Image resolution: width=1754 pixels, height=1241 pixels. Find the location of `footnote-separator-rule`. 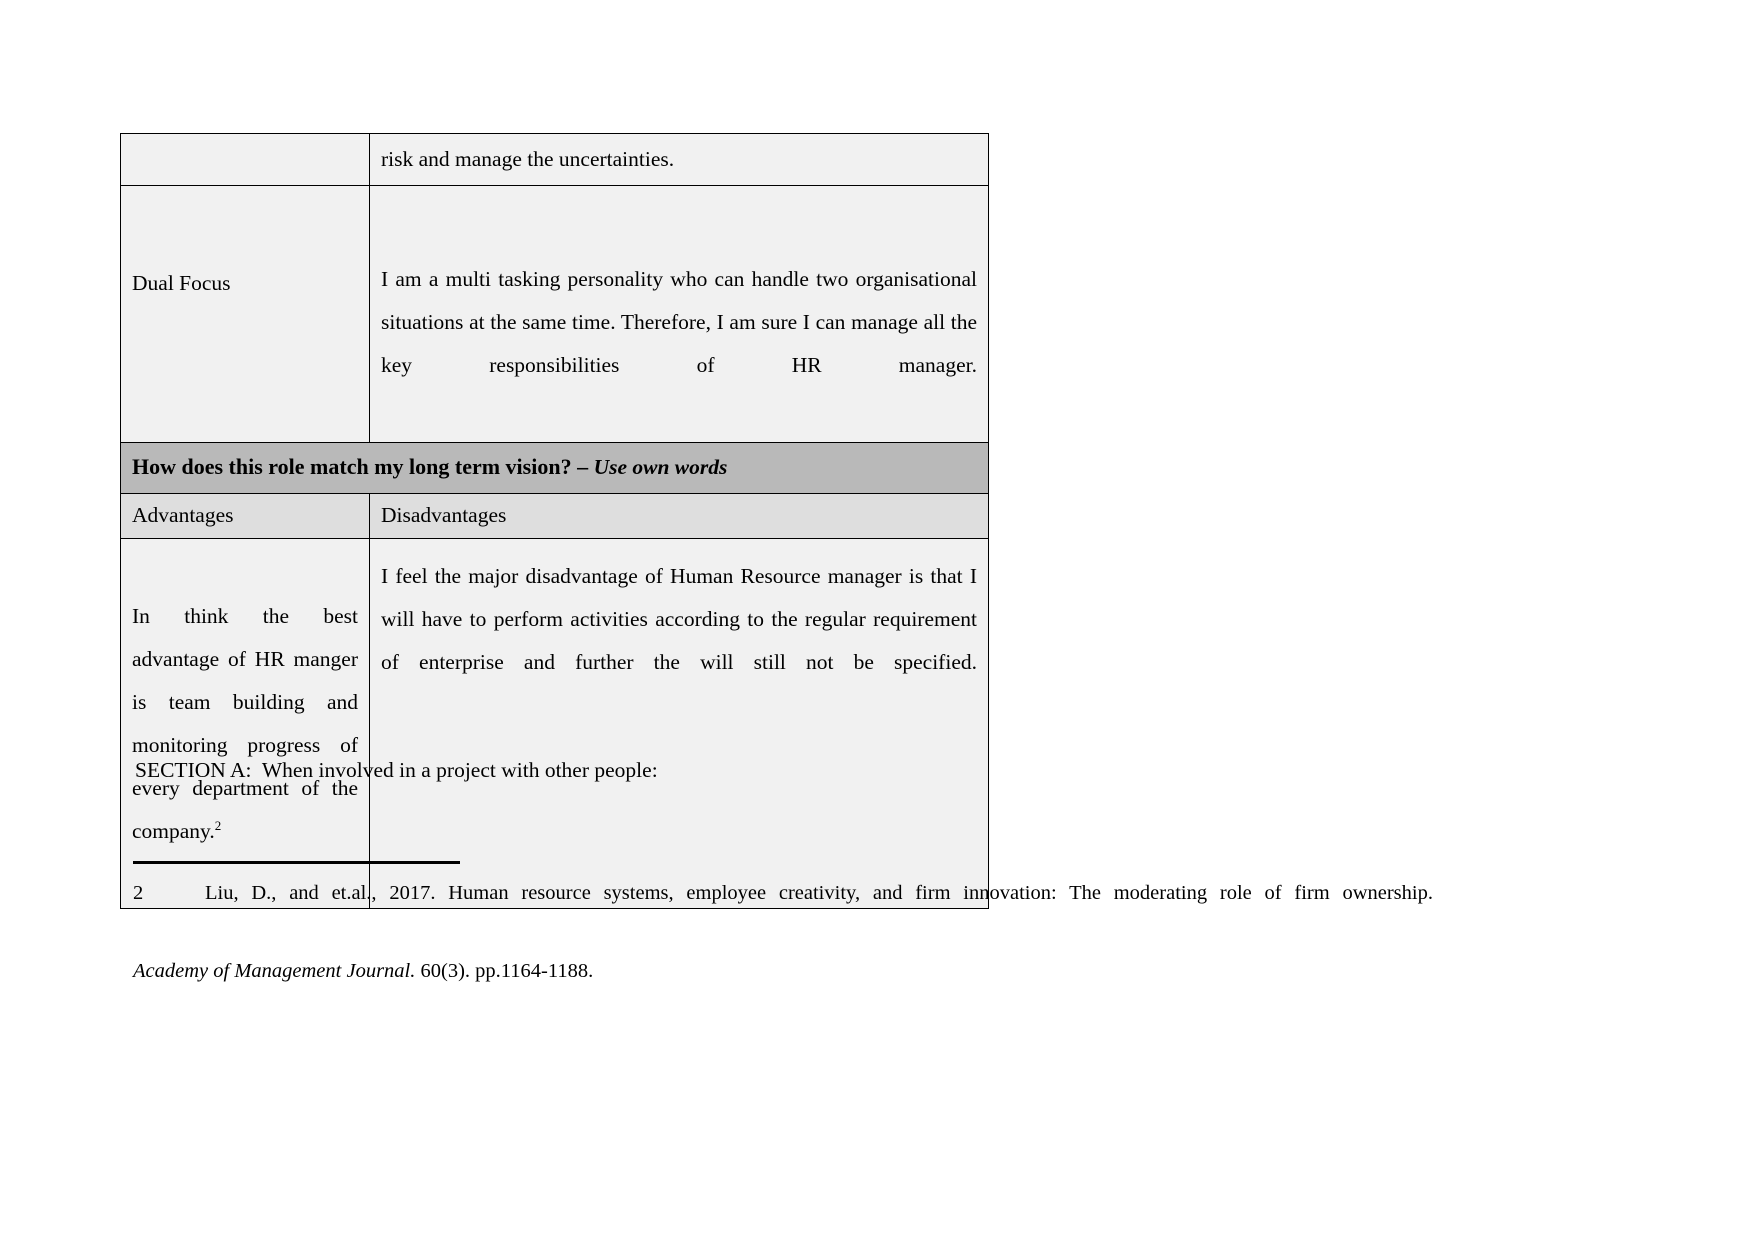

footnote-separator-rule is located at coordinates (296, 862).